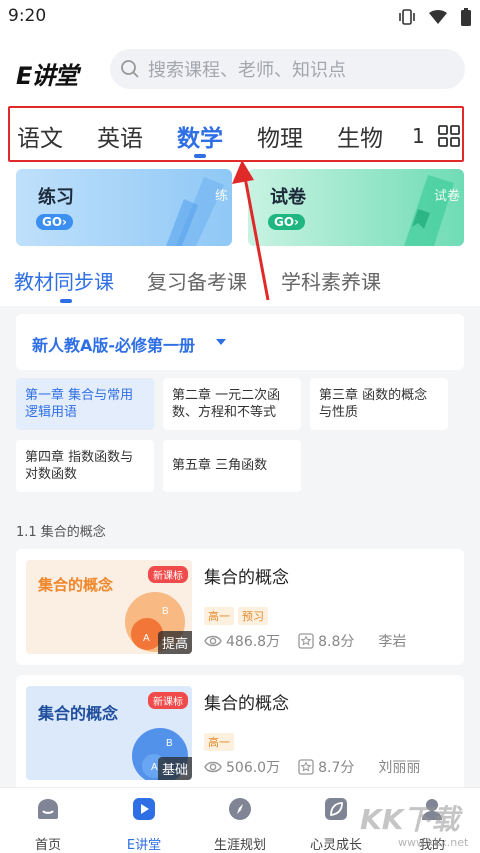 This screenshot has width=480, height=853. What do you see at coordinates (240, 342) in the screenshot?
I see `edition-selector: 新人教A版-必修第一册` at bounding box center [240, 342].